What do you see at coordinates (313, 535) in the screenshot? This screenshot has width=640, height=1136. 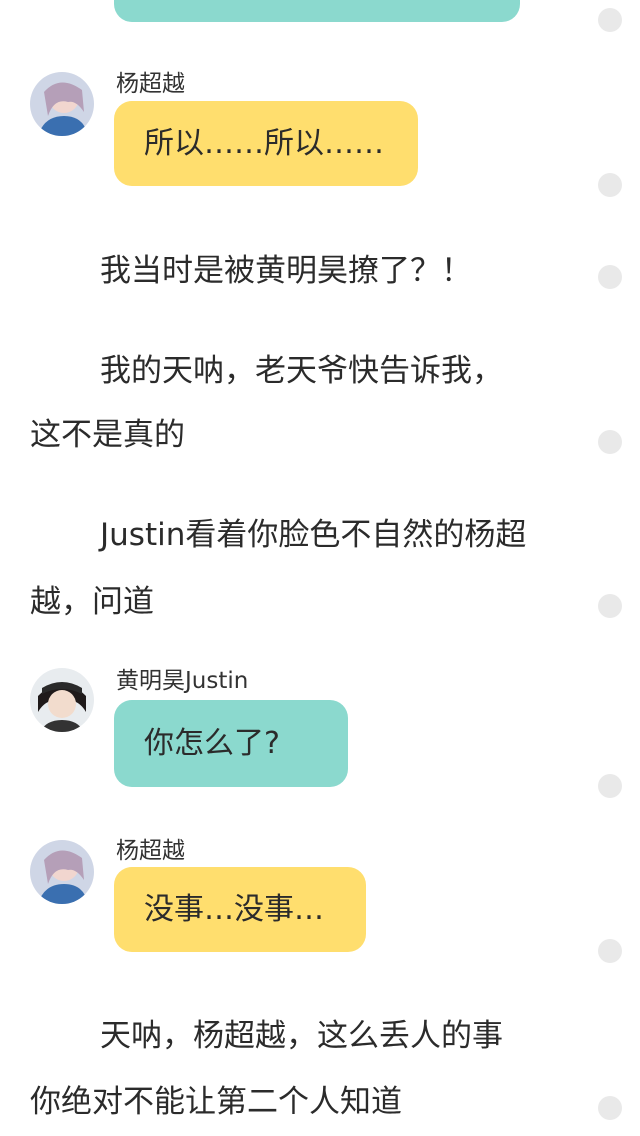 I see `narration-line: Justin看着你脸色不自然的杨超` at bounding box center [313, 535].